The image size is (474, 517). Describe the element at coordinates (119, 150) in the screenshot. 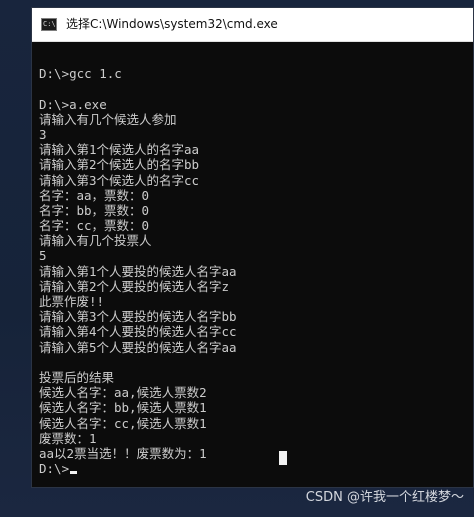

I see `console-line: 请输入第1个候选人的名字aa` at that location.